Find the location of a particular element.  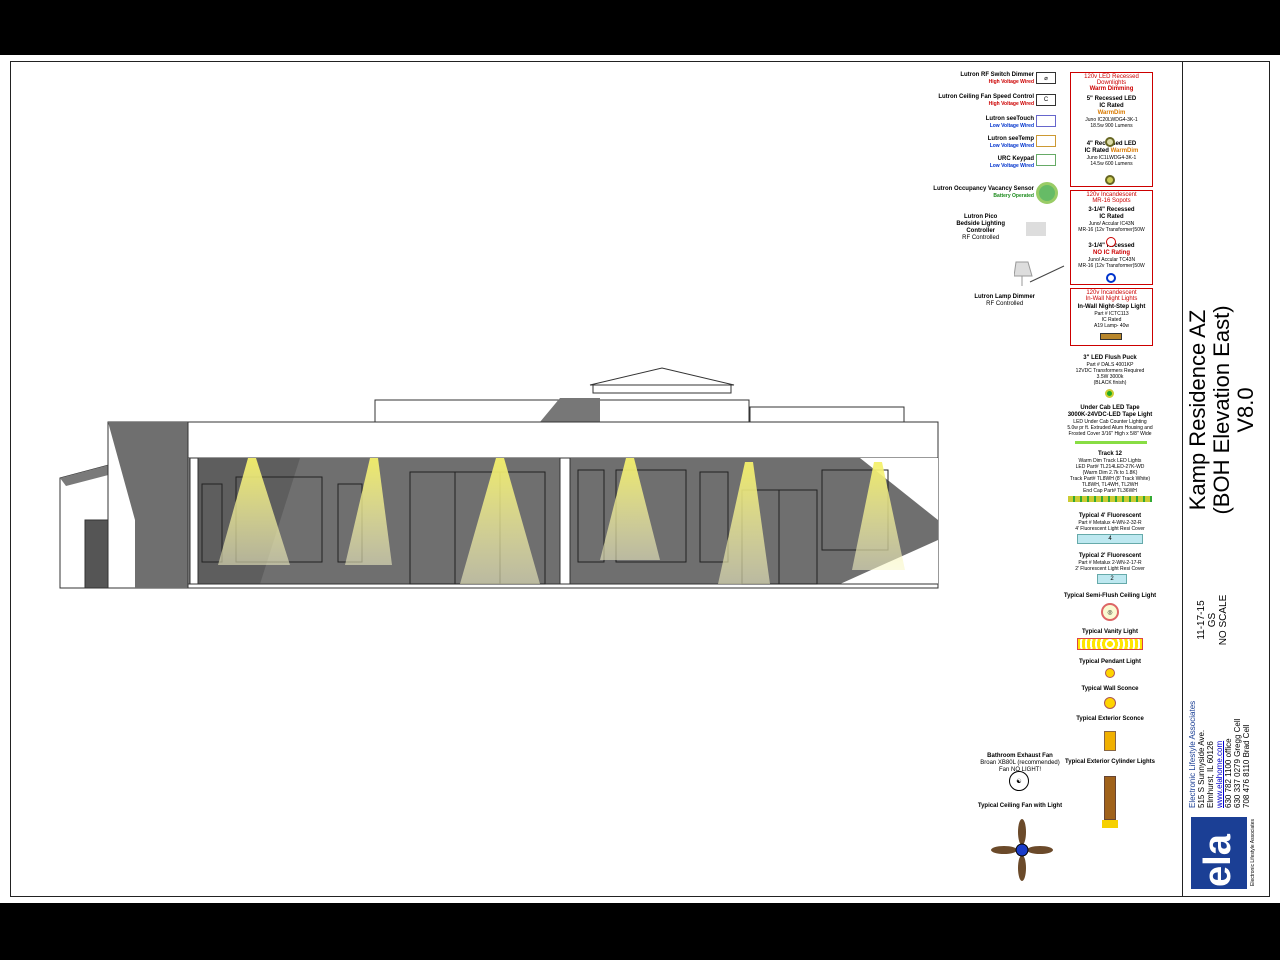

fluorescent-2-icon: 2 is located at coordinates (1112, 579).